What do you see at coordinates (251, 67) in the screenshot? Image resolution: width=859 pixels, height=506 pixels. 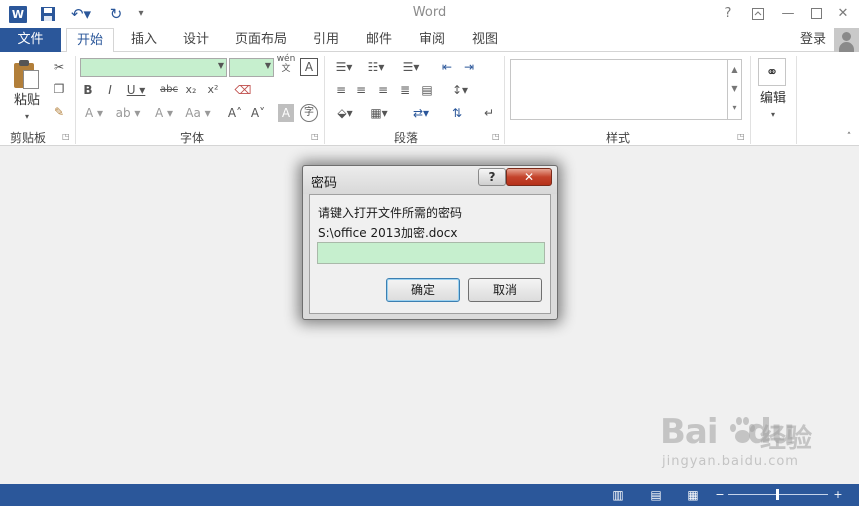 I see `font-size-box: ▼` at bounding box center [251, 67].